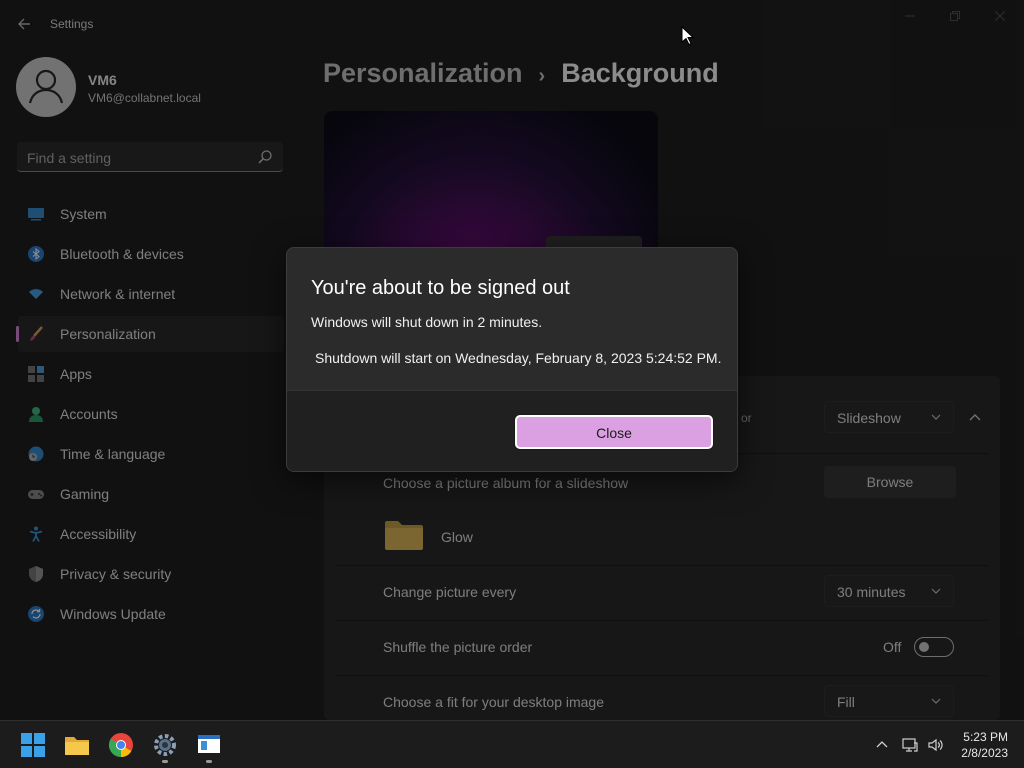 This screenshot has height=768, width=1024. I want to click on dialog-message: Windows will shut down in 2 minutes., so click(427, 322).